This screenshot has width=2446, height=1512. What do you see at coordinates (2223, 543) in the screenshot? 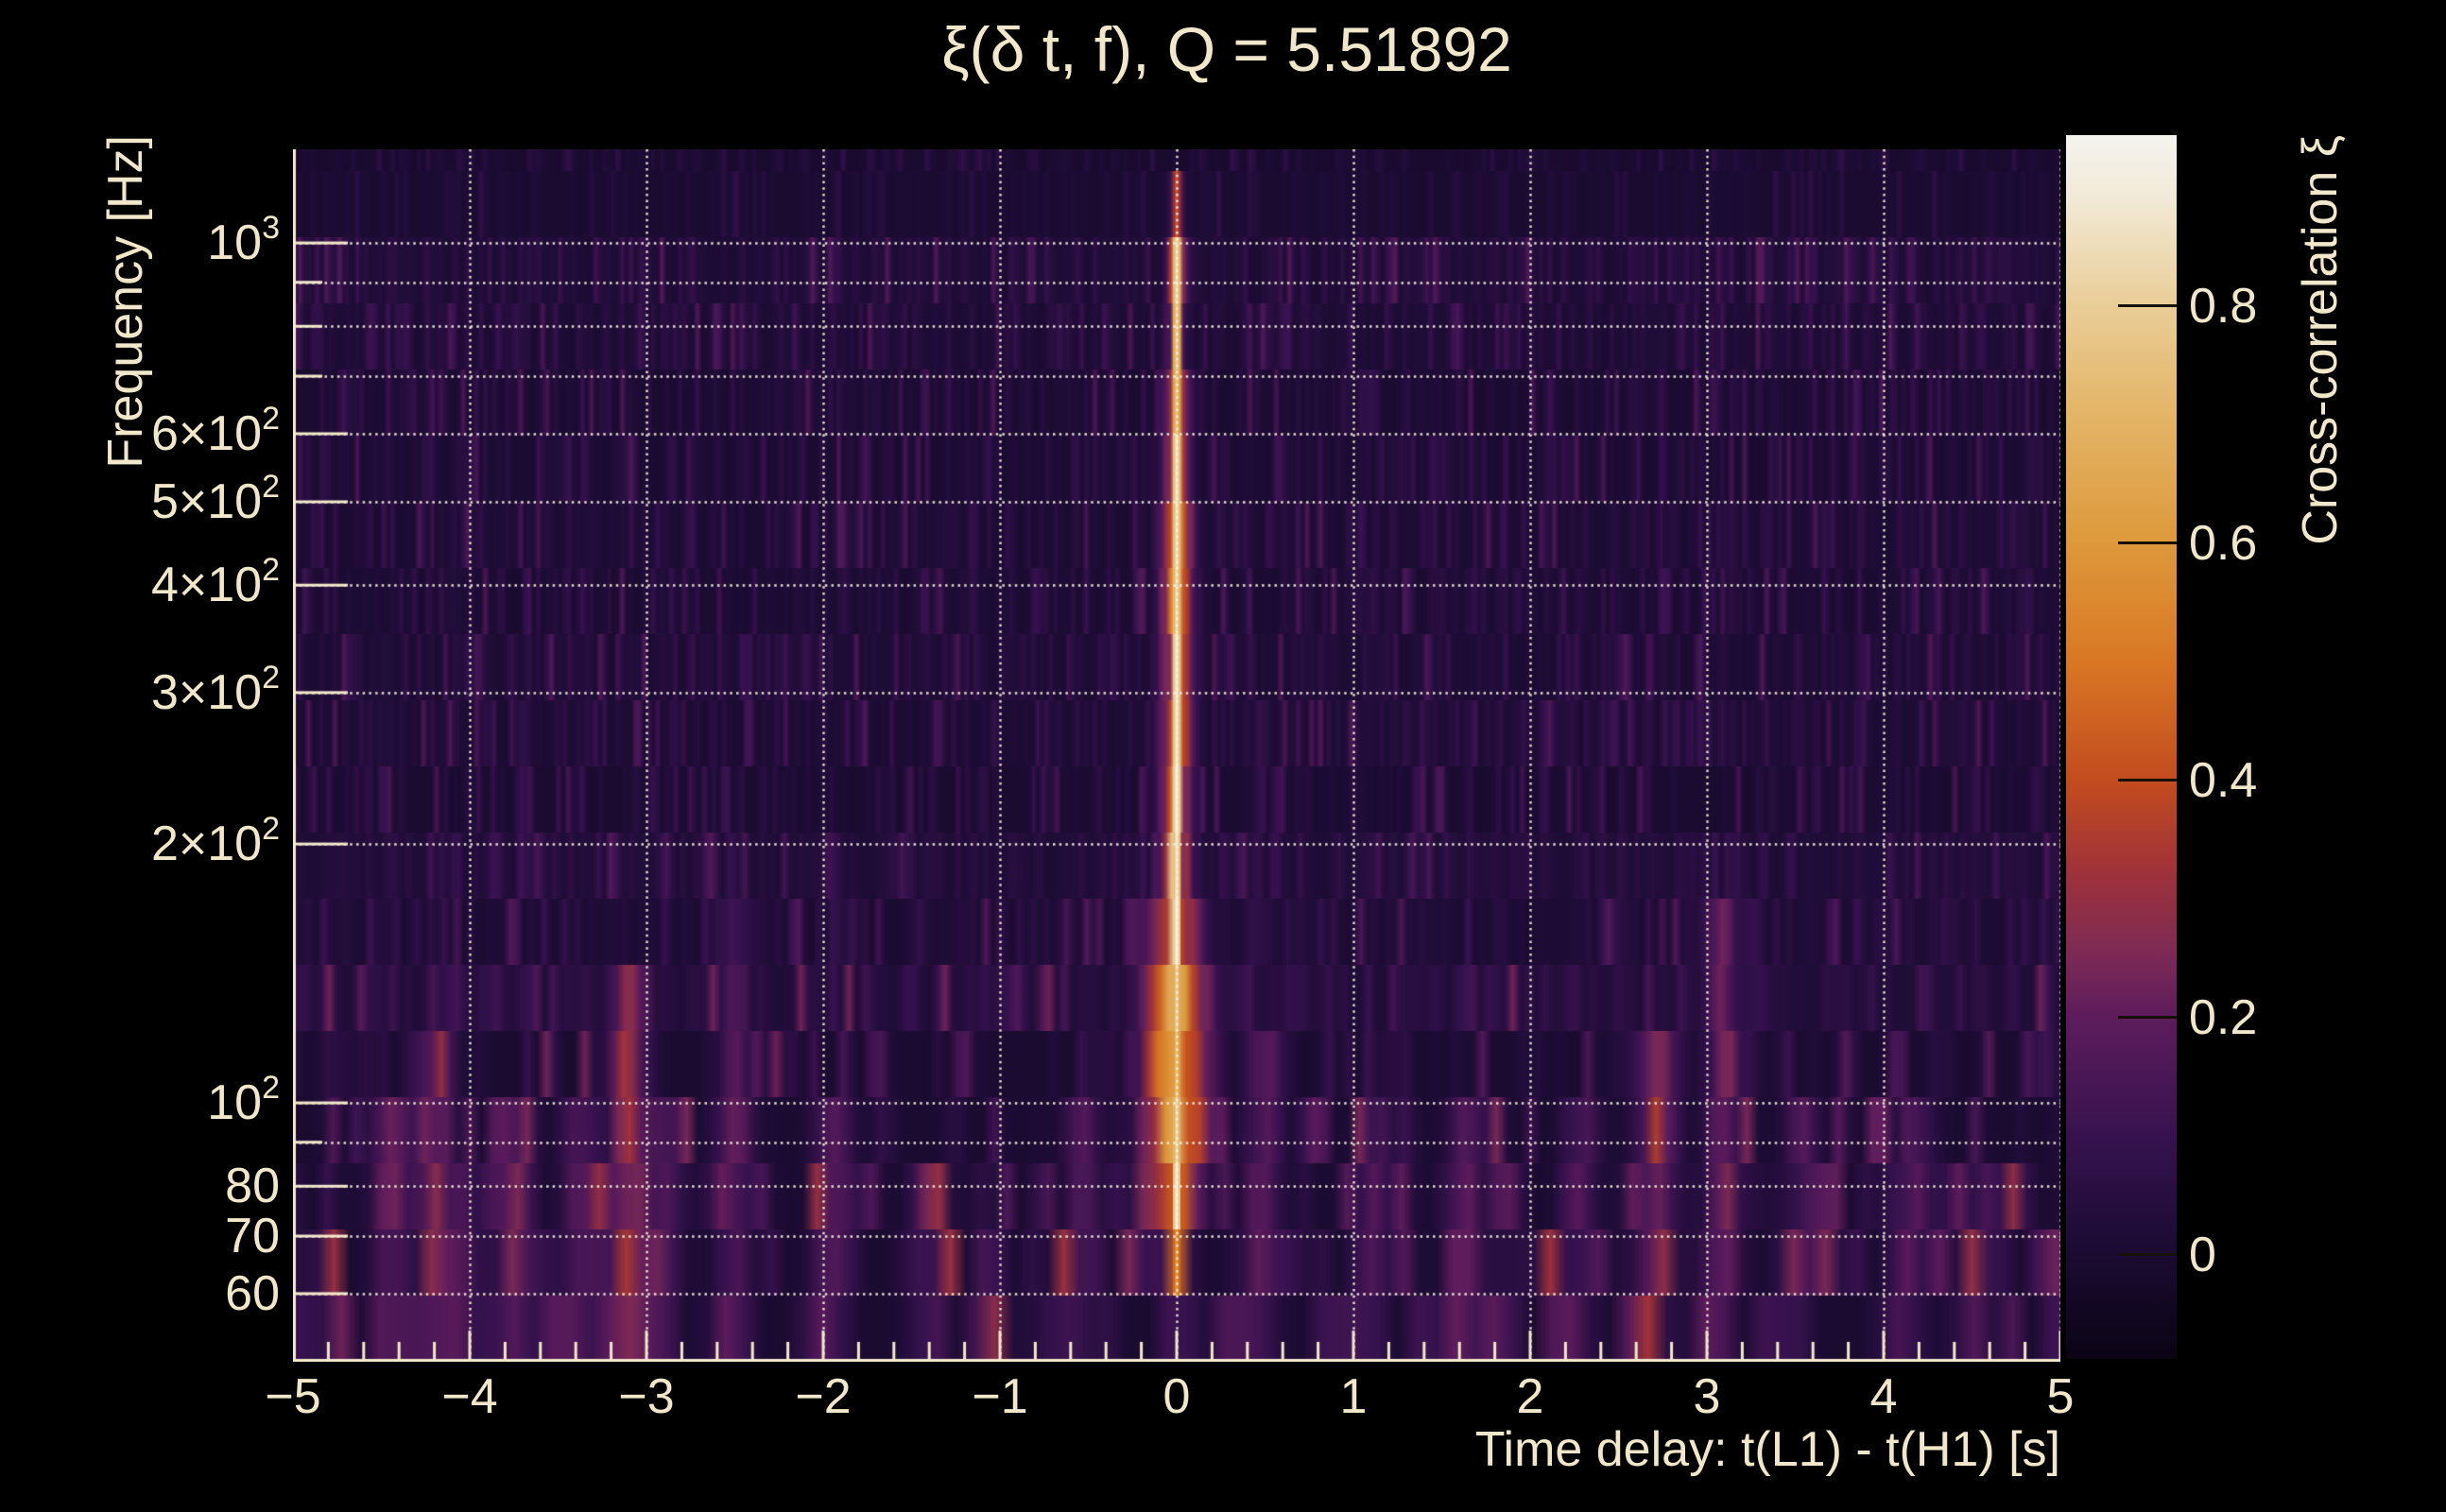
I see `colorbar-tick-label: 0.6` at bounding box center [2223, 543].